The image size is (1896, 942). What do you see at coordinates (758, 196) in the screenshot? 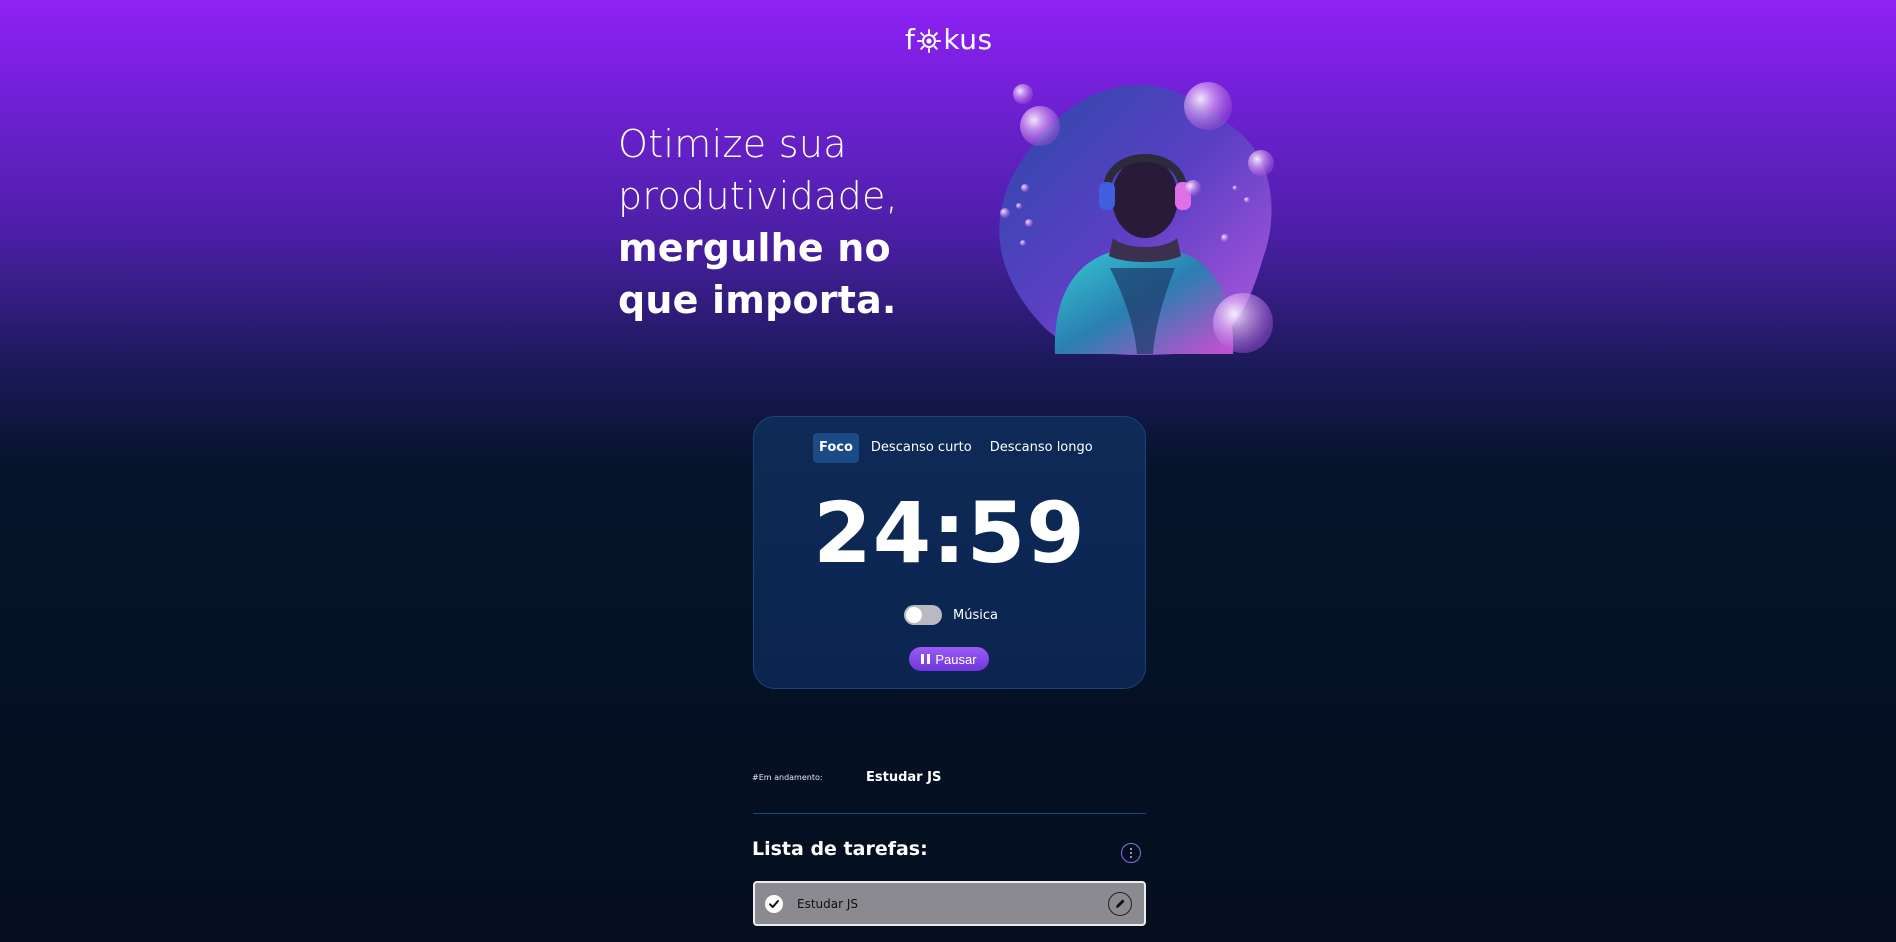
I see `hero-line-2: produtividade,` at bounding box center [758, 196].